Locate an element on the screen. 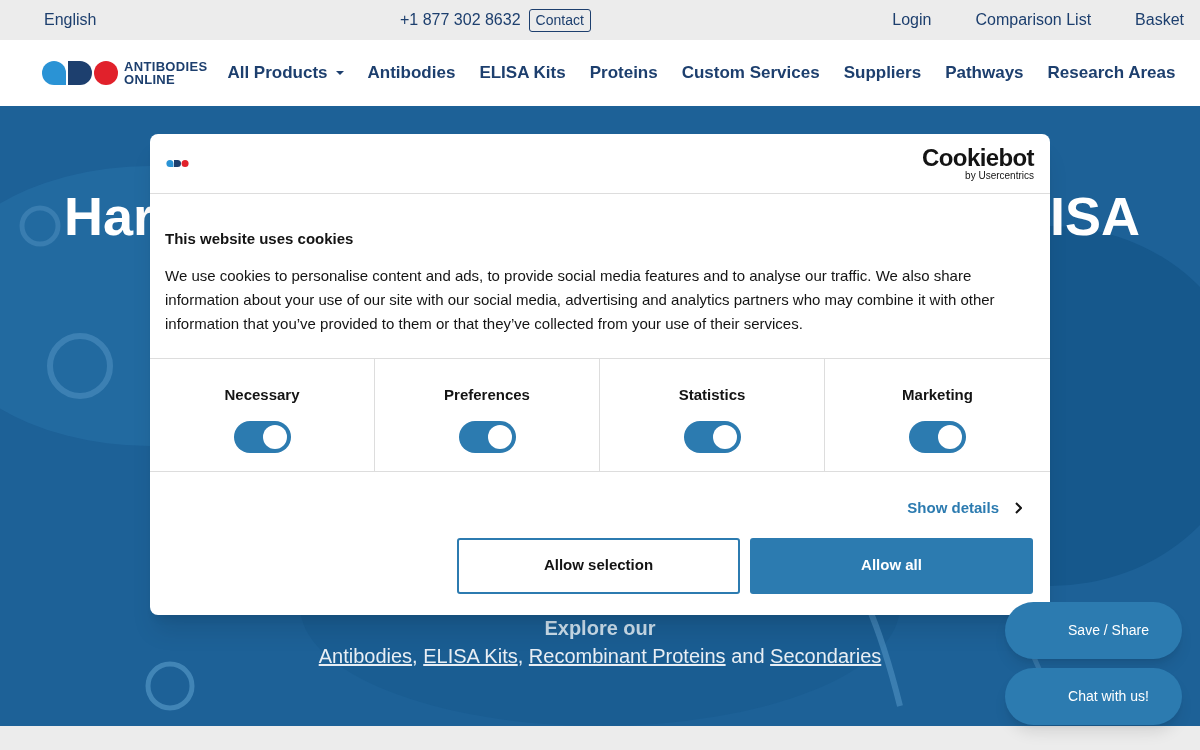  nav-link: Custom Services is located at coordinates (750, 73).